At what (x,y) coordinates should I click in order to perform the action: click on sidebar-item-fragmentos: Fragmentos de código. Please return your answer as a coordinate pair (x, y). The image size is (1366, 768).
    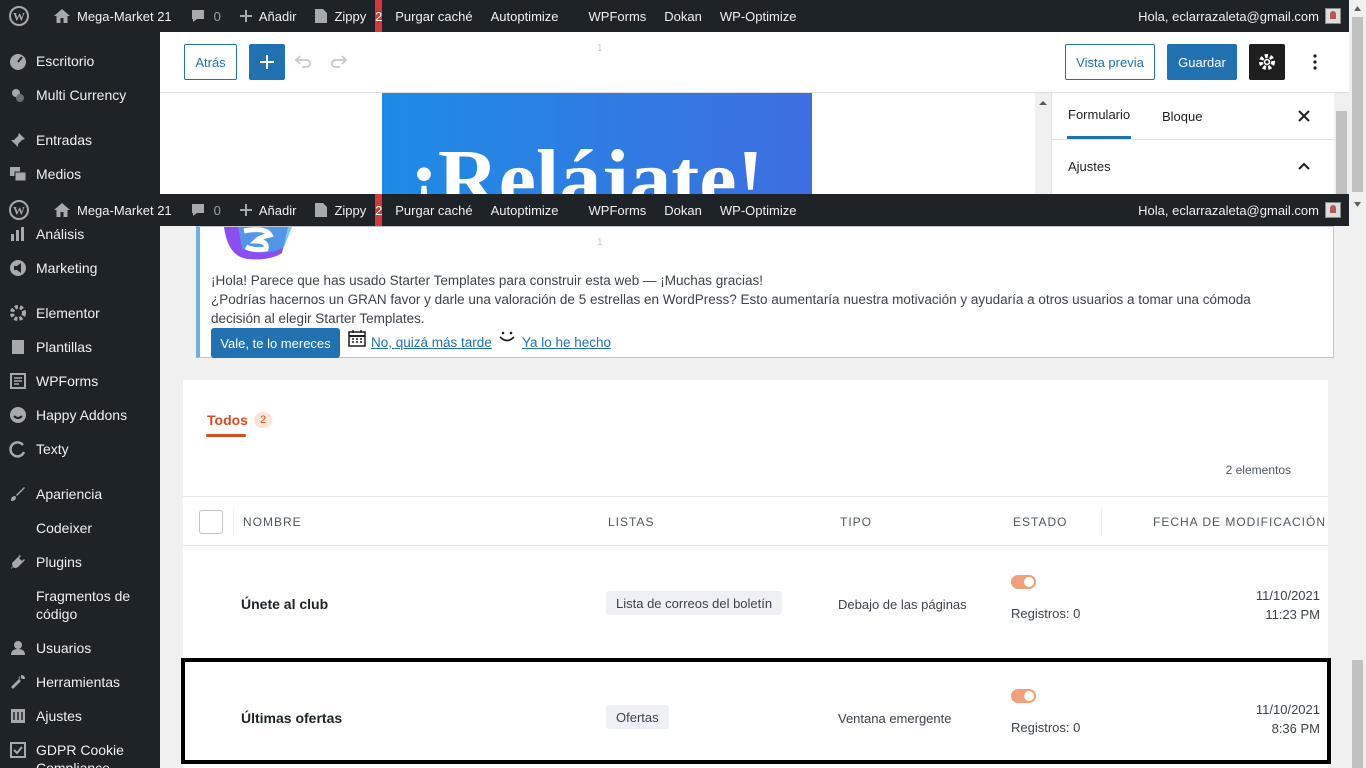
    Looking at the image, I should click on (80, 605).